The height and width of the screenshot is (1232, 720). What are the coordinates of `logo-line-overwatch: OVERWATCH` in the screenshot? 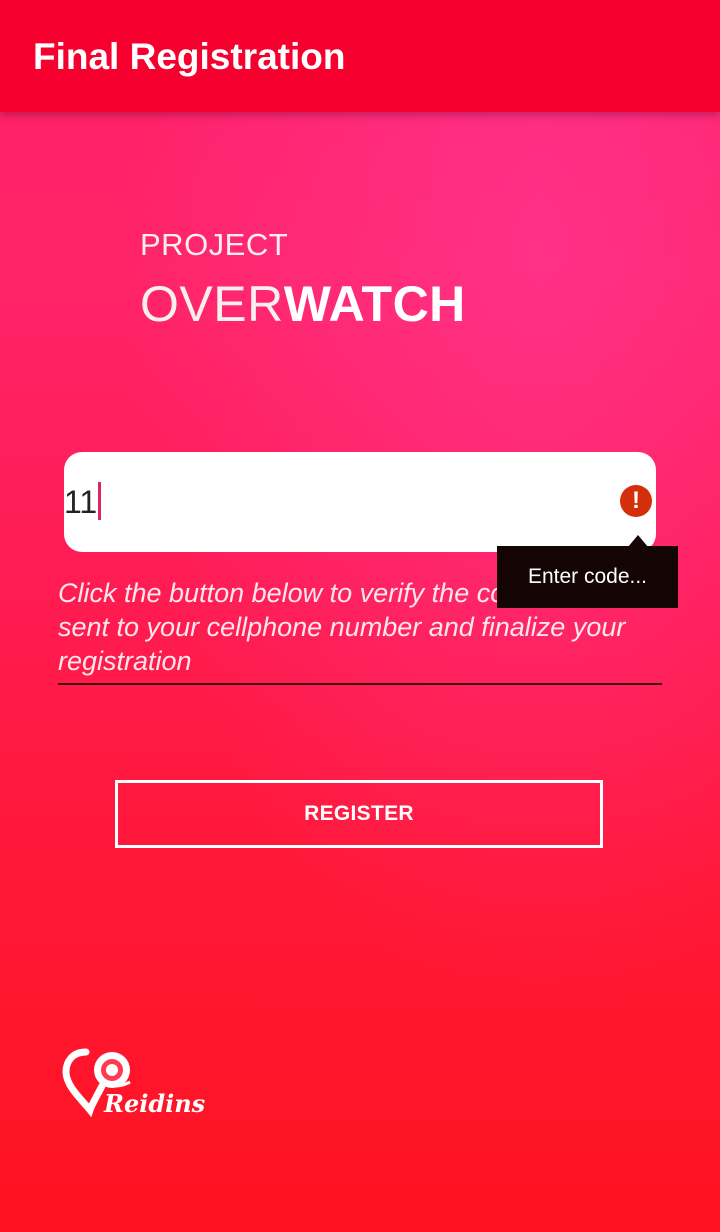 It's located at (303, 304).